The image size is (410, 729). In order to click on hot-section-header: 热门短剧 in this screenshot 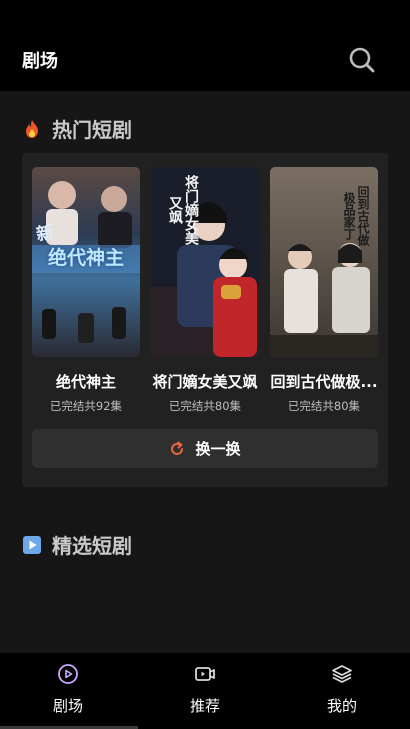, I will do `click(77, 128)`.